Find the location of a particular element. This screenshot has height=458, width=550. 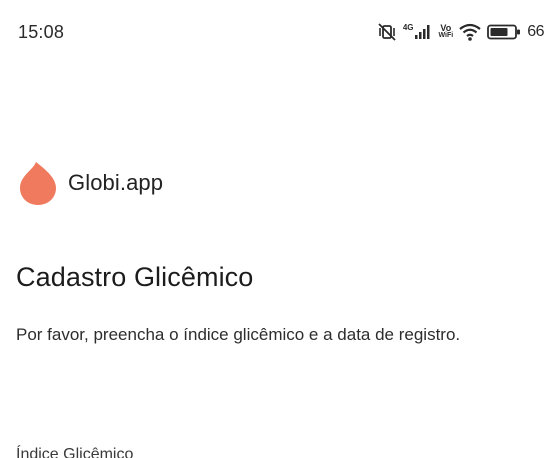

brand-header: Globi.app is located at coordinates (89, 183).